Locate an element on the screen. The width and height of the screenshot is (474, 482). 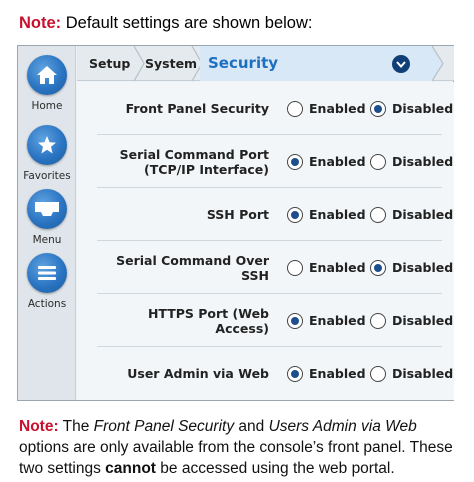
breadcrumb-setup: Setup is located at coordinates (109, 63).